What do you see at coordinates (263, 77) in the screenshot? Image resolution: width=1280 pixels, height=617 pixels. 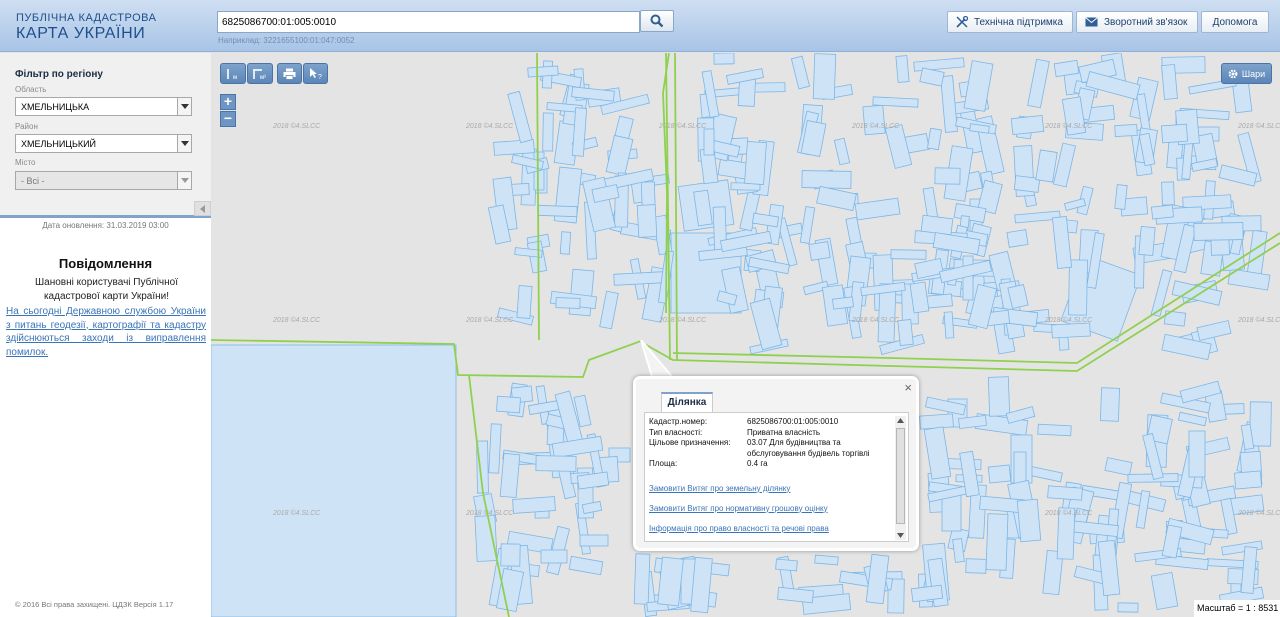 I see `svg-text: м²` at bounding box center [263, 77].